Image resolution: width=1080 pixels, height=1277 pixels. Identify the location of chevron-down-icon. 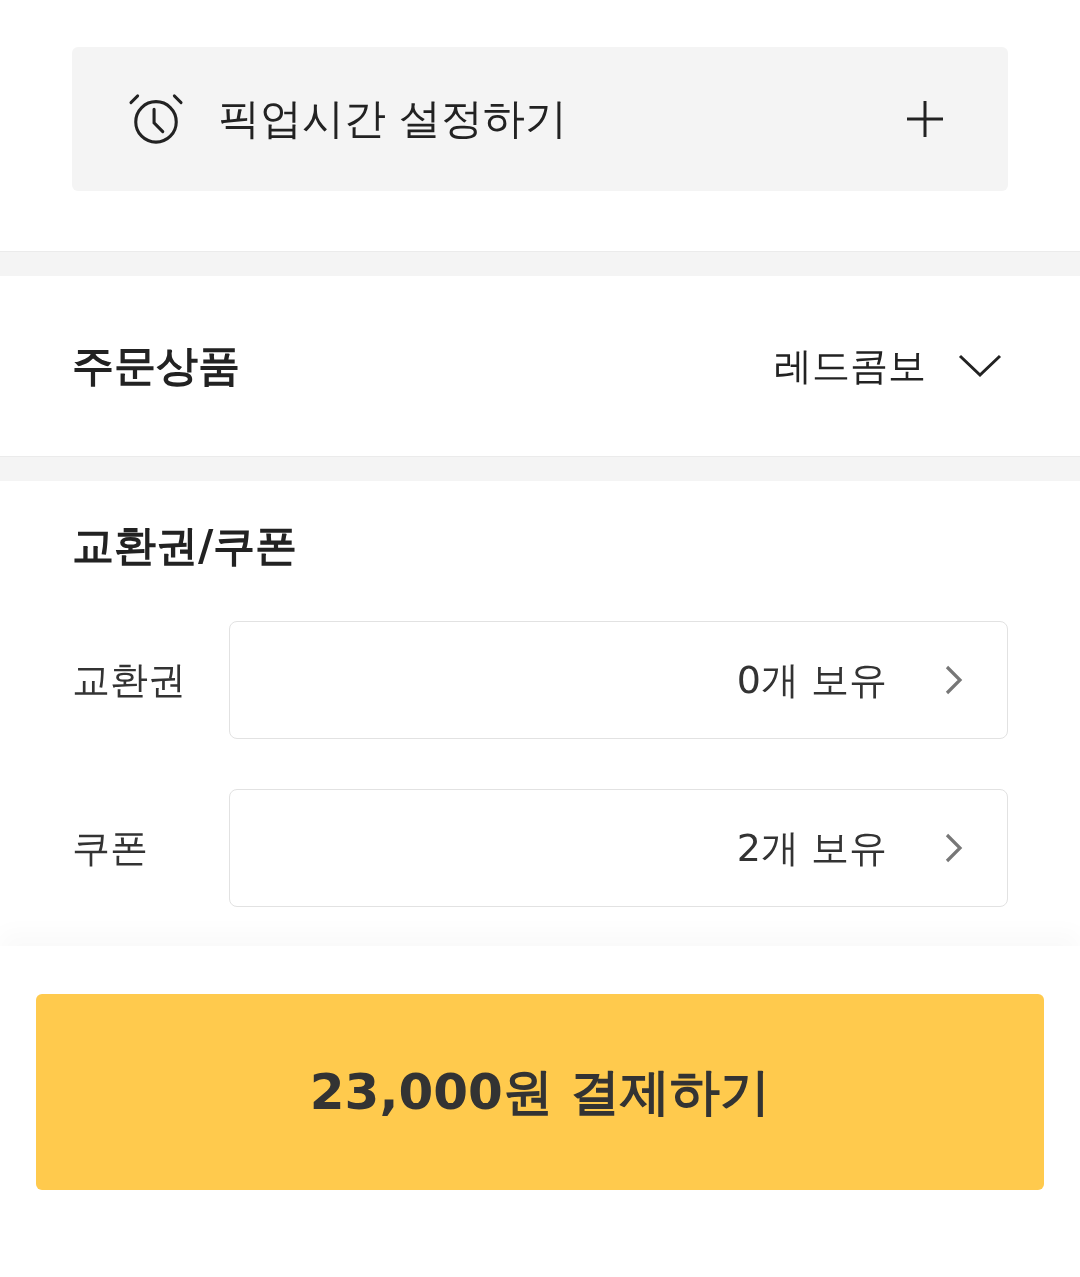
(980, 366).